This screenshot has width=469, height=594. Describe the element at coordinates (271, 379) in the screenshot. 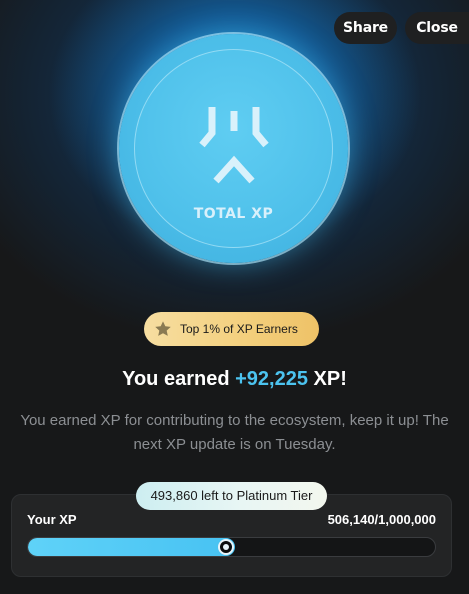

I see `earned-amount: +92,225` at that location.